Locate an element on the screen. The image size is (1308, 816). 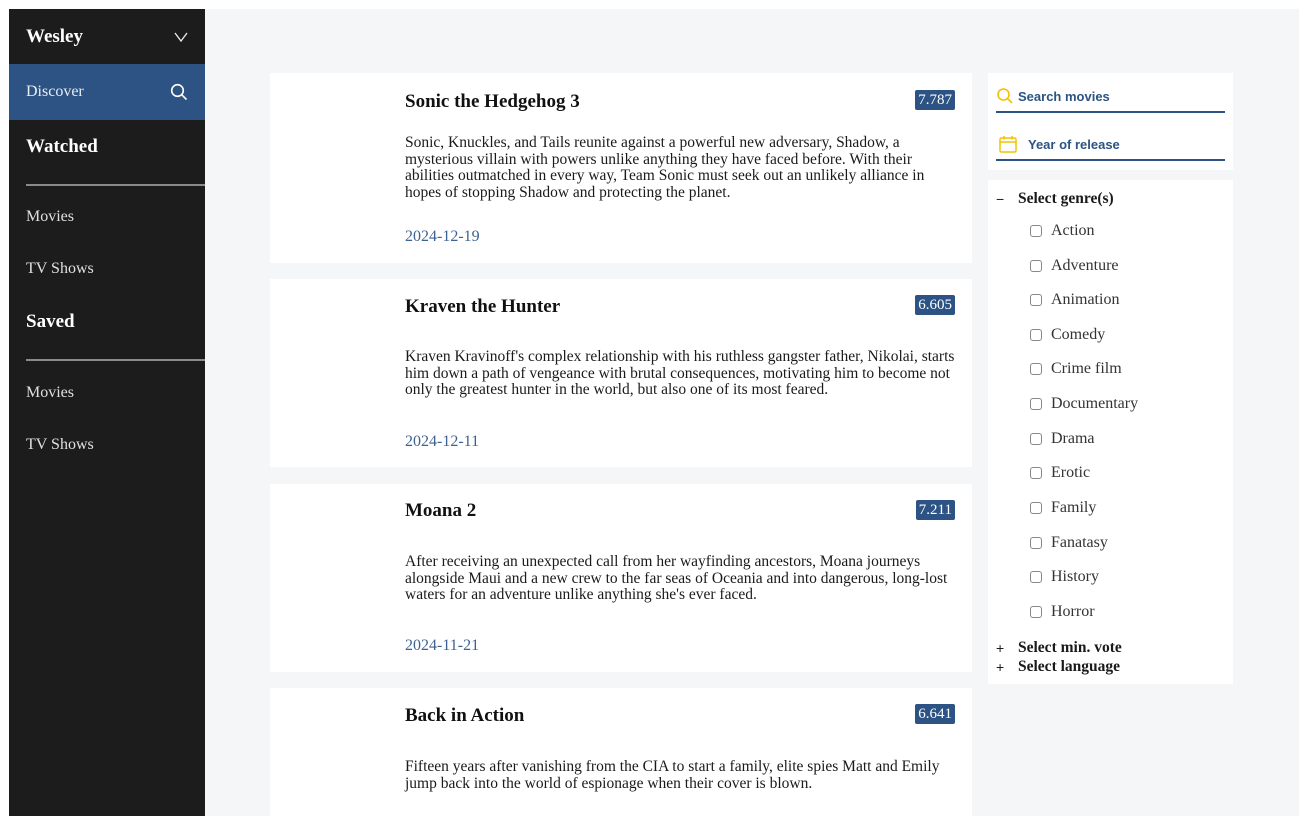
genre-option: Fanatasy is located at coordinates (1069, 543).